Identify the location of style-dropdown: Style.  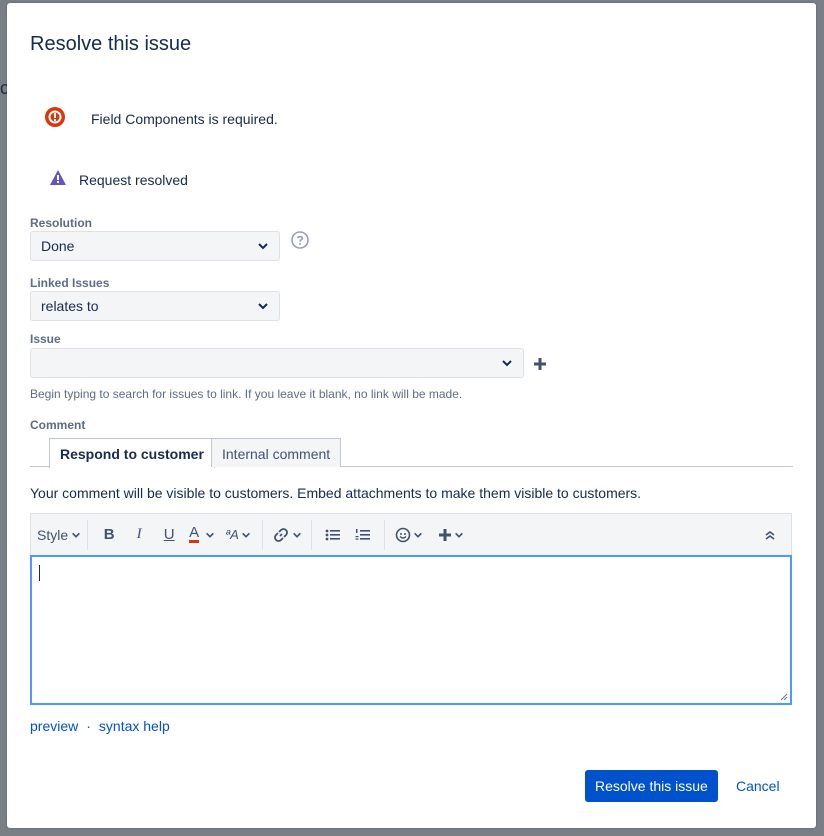
(59, 535).